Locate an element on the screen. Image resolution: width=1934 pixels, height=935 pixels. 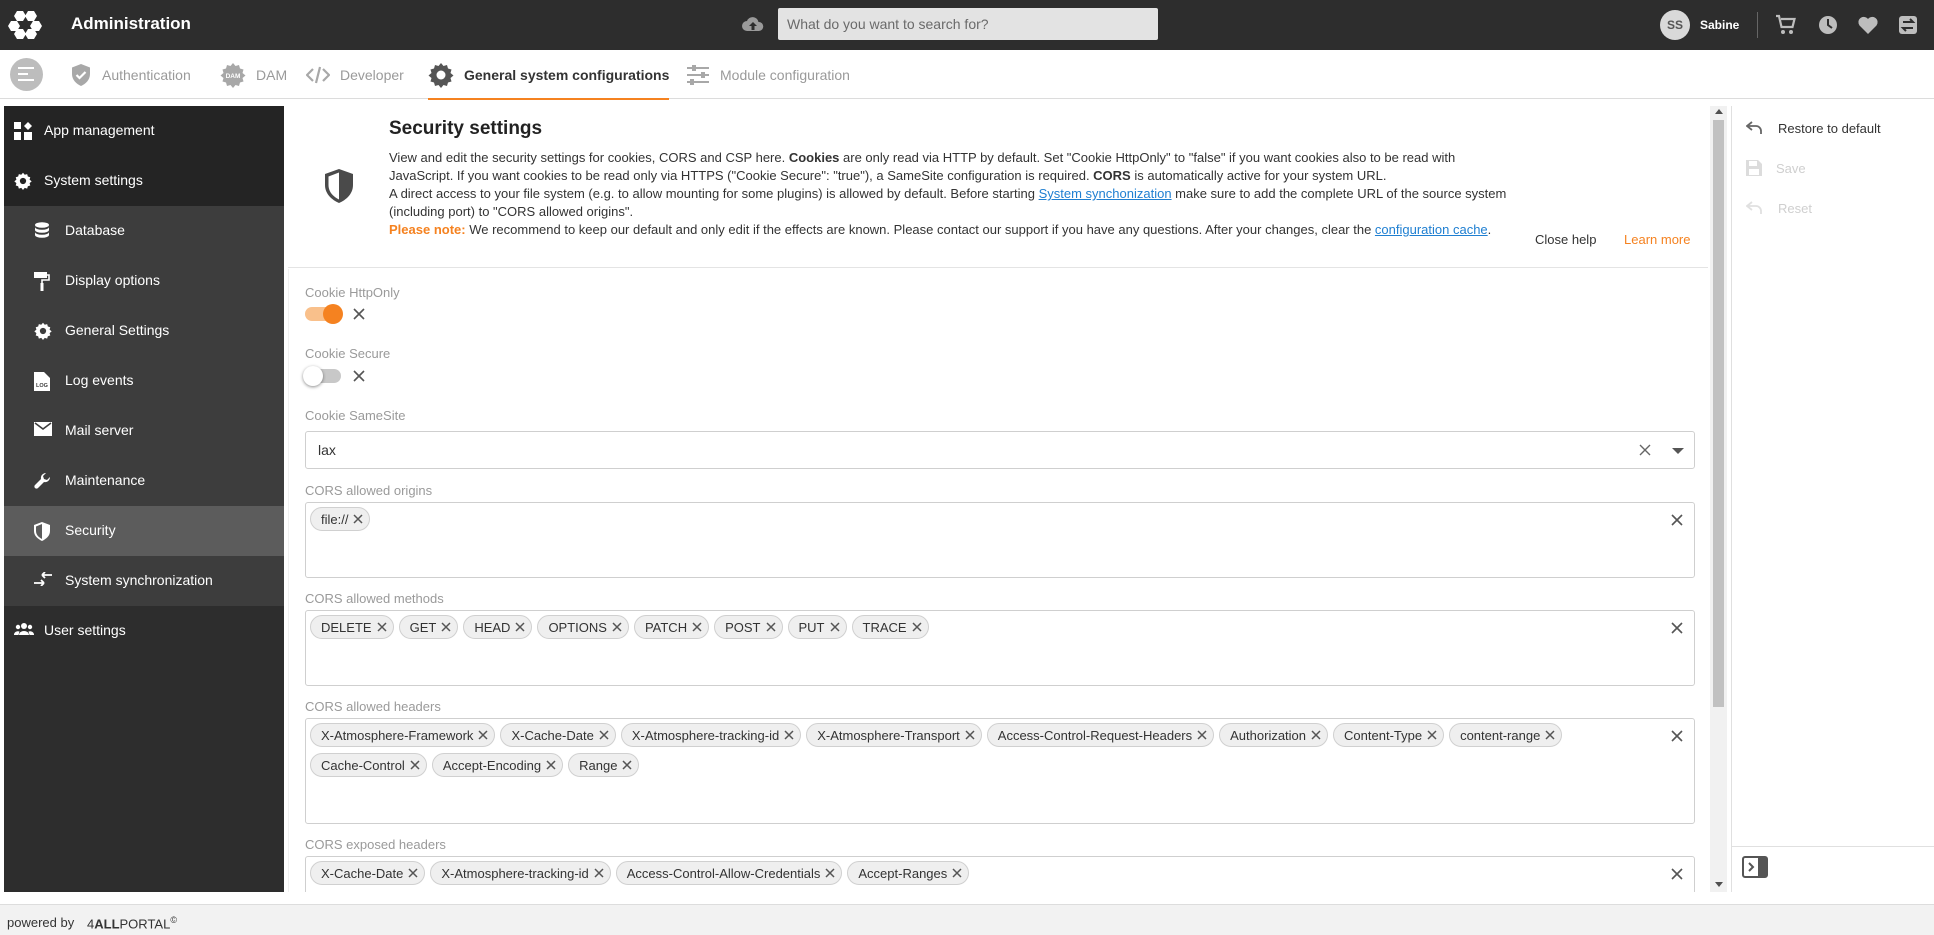
content-scrollbar is located at coordinates (1718, 499).